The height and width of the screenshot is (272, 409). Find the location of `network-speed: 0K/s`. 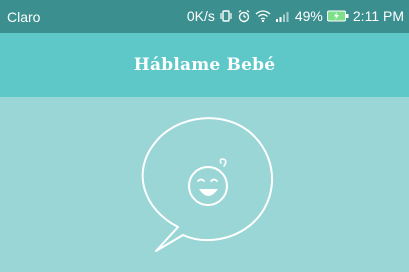

network-speed: 0K/s is located at coordinates (200, 16).